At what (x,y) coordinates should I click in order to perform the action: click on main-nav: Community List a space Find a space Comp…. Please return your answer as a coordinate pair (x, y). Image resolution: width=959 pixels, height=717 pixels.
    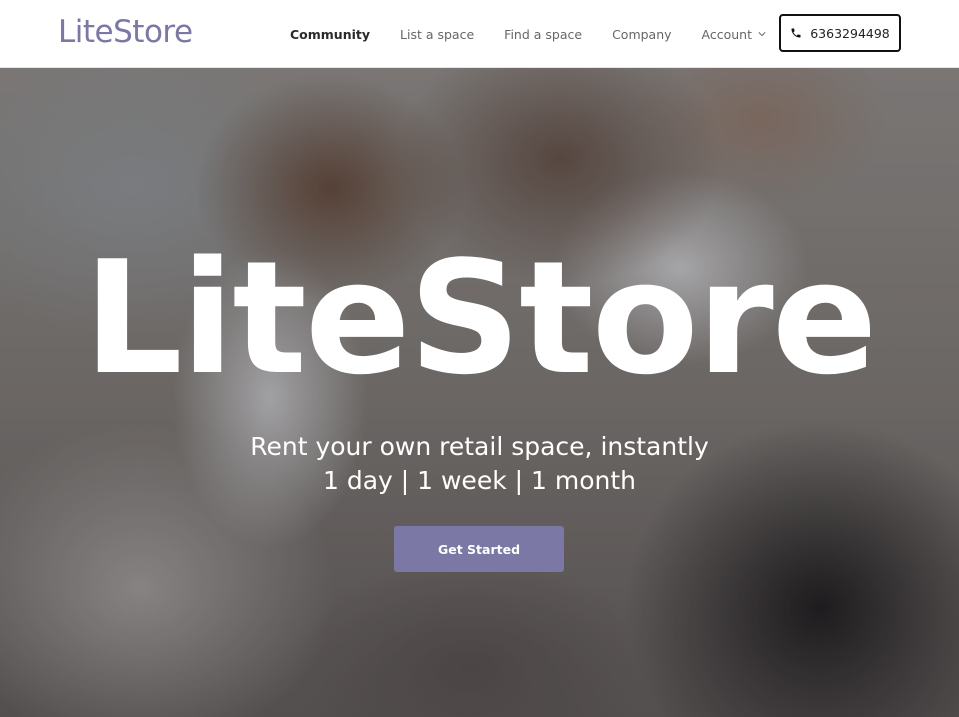
    Looking at the image, I should click on (543, 34).